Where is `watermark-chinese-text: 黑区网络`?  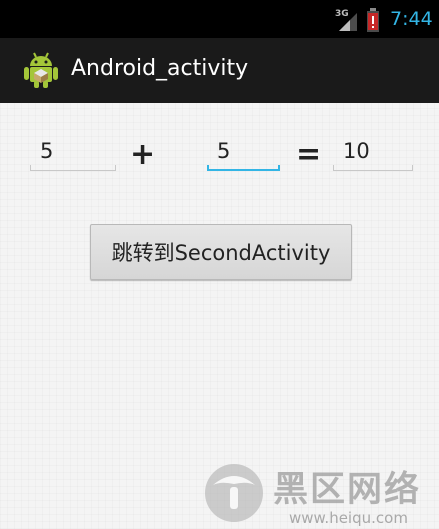 watermark-chinese-text: 黑区网络 is located at coordinates (347, 490).